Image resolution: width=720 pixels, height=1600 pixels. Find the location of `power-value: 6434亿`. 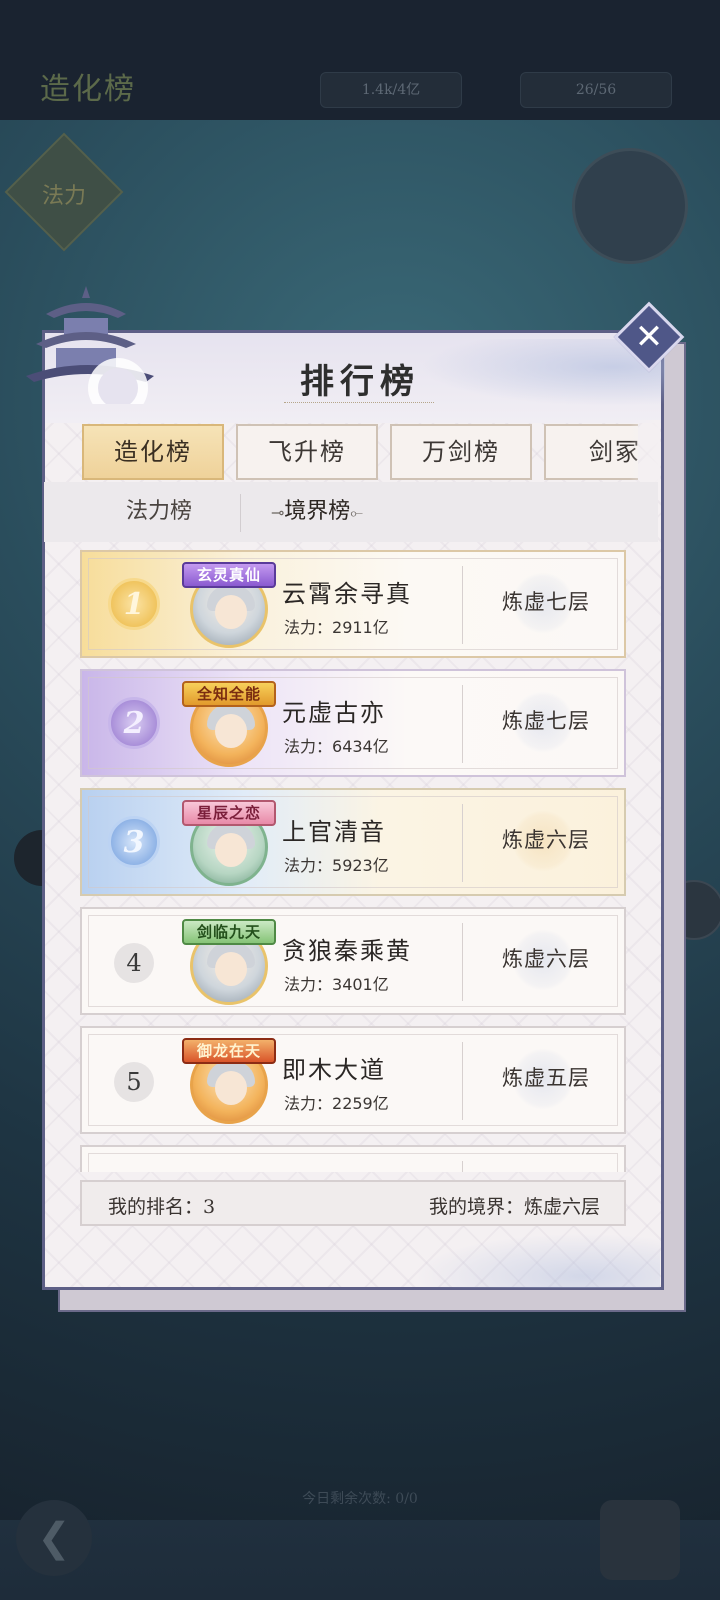

power-value: 6434亿 is located at coordinates (360, 746).